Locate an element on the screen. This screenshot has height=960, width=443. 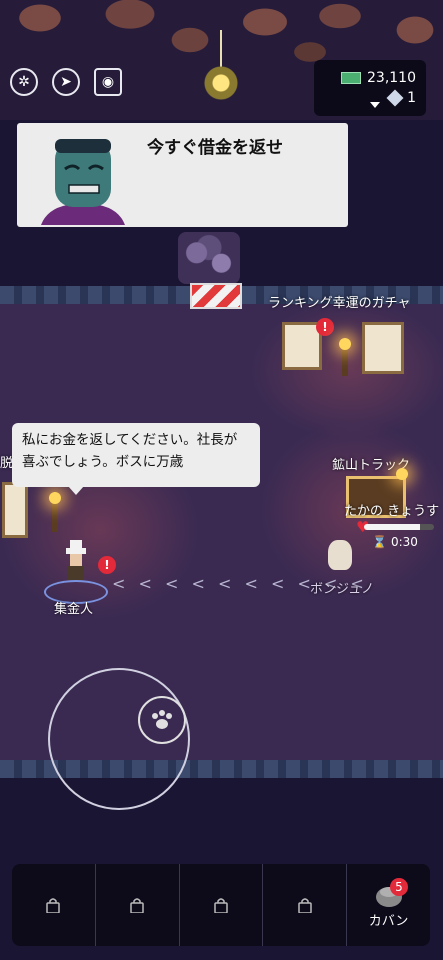
player-name: ボンジュノ is located at coordinates (342, 589).